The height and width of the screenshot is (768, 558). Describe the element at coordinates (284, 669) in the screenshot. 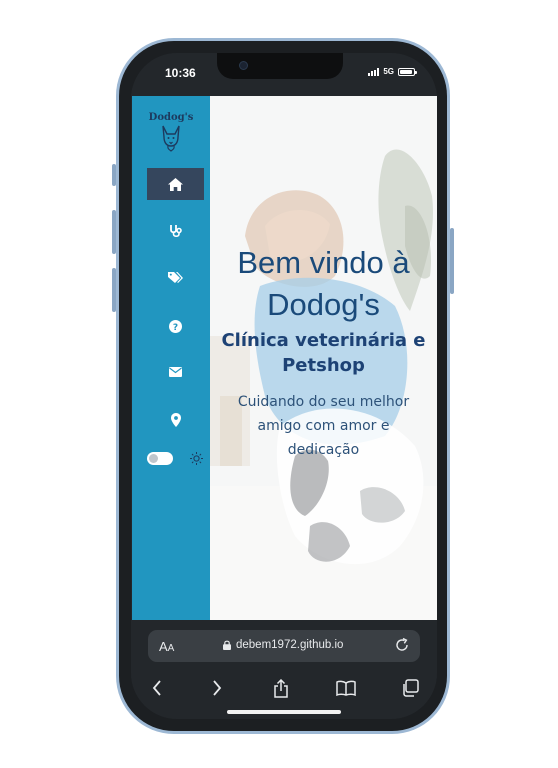

I see `browser-toolbar: AA debem1972.github.io` at that location.